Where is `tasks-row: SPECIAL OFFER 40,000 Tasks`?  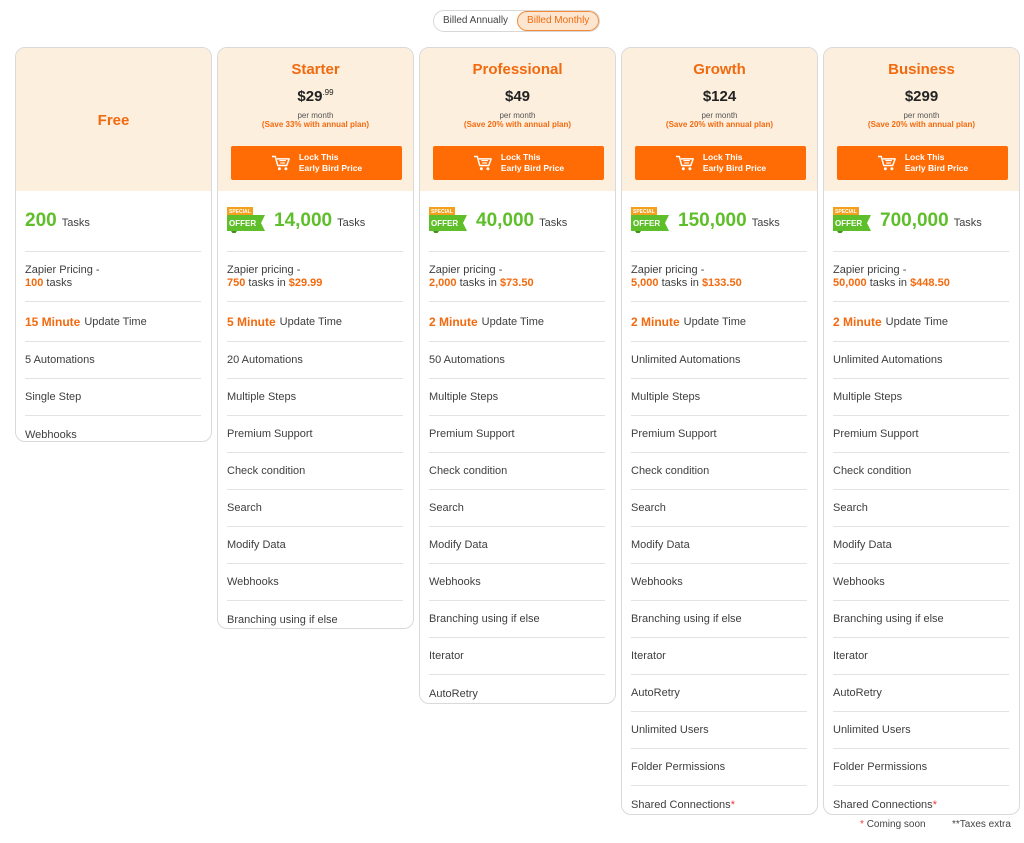
tasks-row: SPECIAL OFFER 40,000 Tasks is located at coordinates (517, 221).